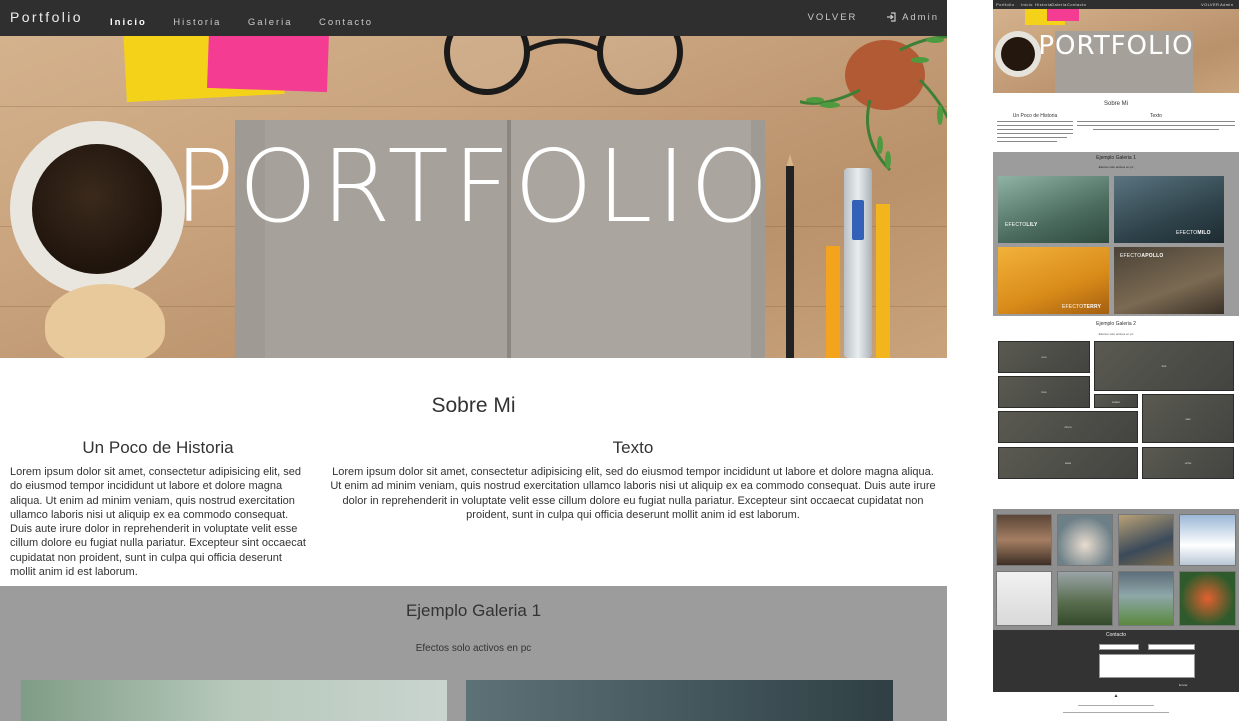  I want to click on thumb-effect-apollo: EFECTOAPOLLO, so click(1169, 280).